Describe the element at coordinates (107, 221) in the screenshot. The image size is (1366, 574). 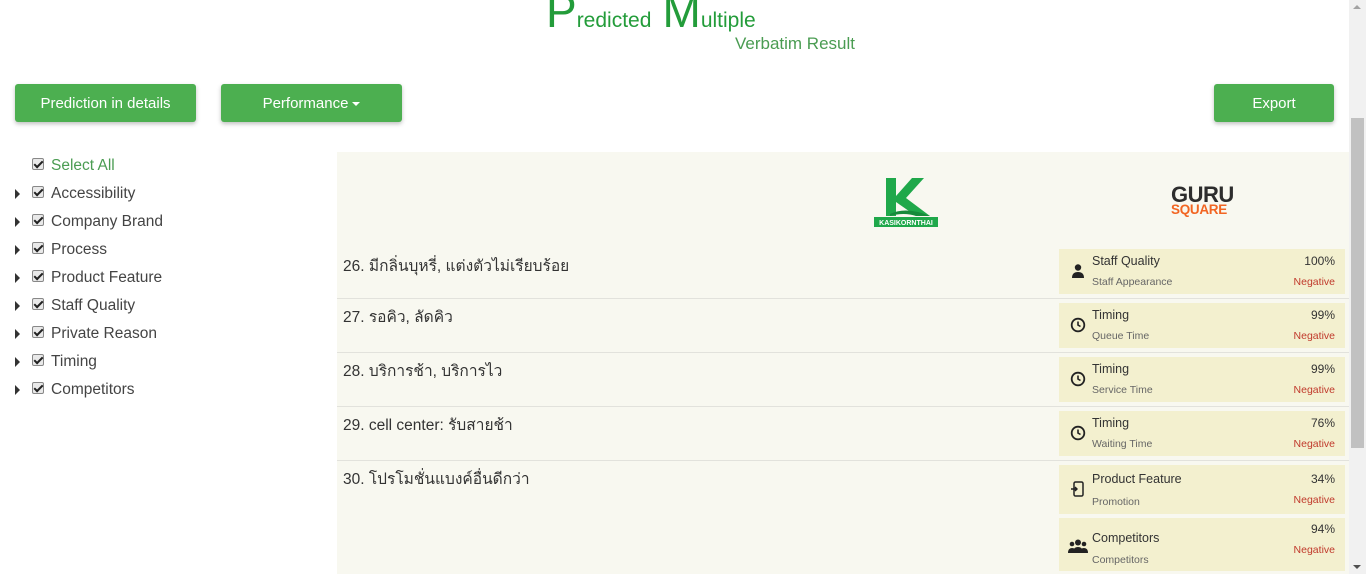
I see `tree-item-label: Company Brand` at that location.